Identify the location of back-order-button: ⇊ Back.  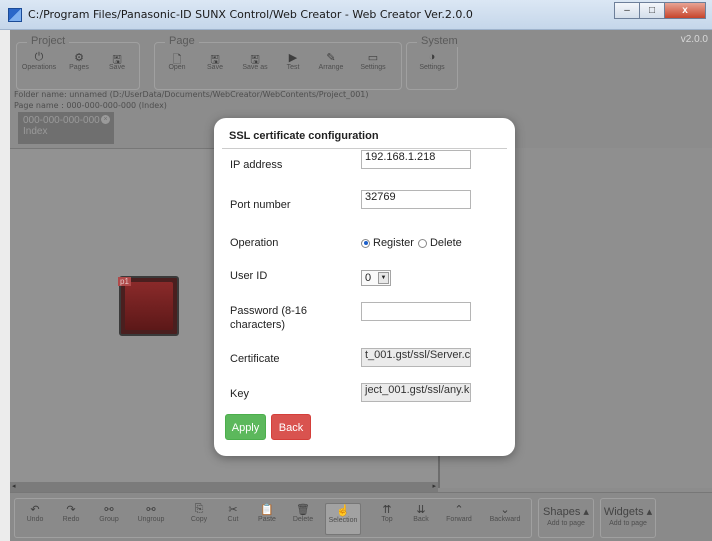
(421, 513).